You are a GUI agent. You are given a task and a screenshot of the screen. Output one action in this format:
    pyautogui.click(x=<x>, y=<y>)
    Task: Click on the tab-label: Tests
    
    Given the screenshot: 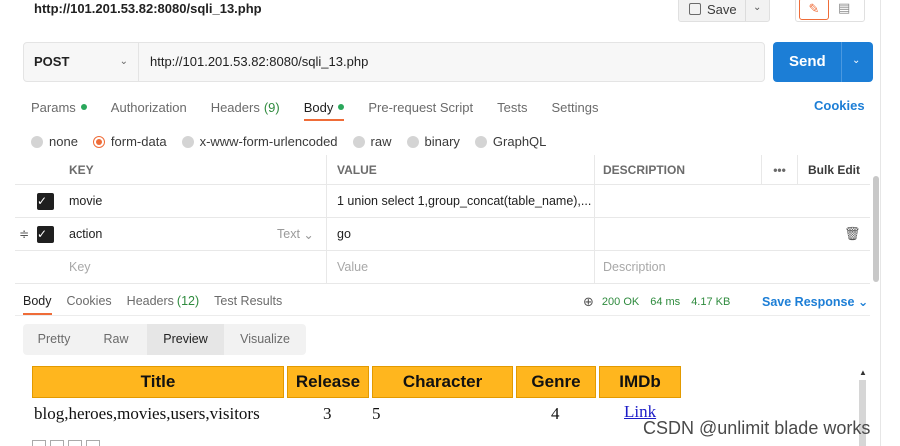 What is the action you would take?
    pyautogui.click(x=512, y=107)
    